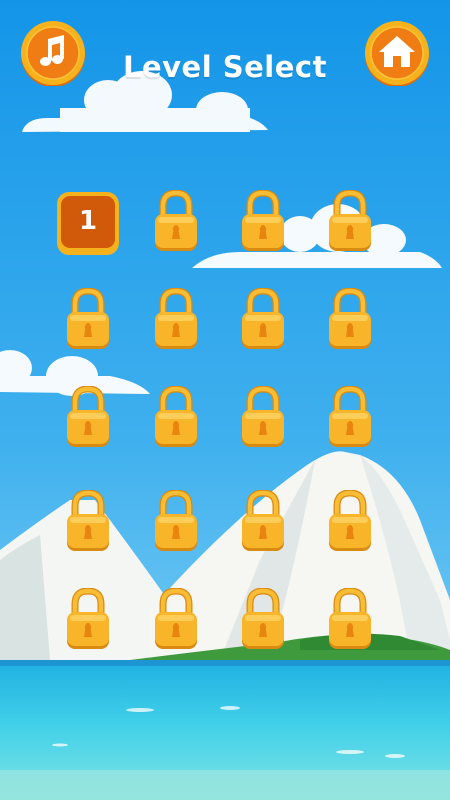  I want to click on level-tile: 1, so click(88, 223).